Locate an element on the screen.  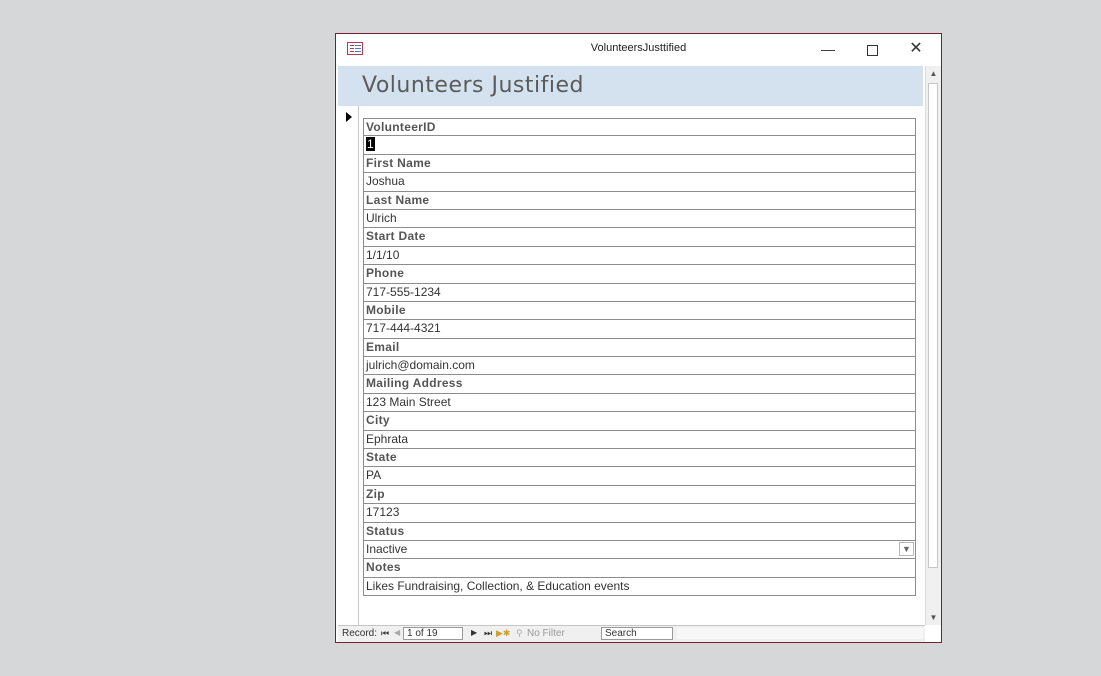
scroll-up-button: ▲ is located at coordinates (933, 73).